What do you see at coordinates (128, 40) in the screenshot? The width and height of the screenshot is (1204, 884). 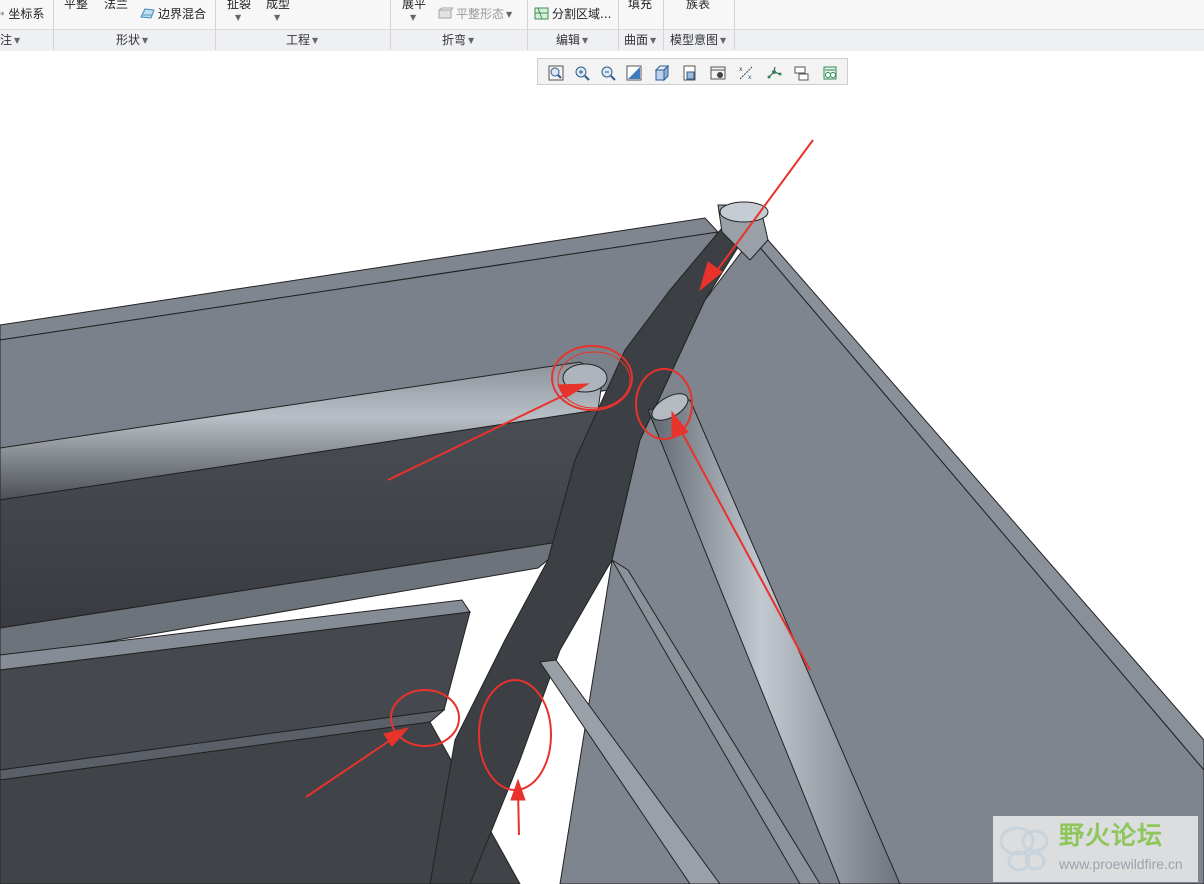 I see `group-shape-label: 形状` at bounding box center [128, 40].